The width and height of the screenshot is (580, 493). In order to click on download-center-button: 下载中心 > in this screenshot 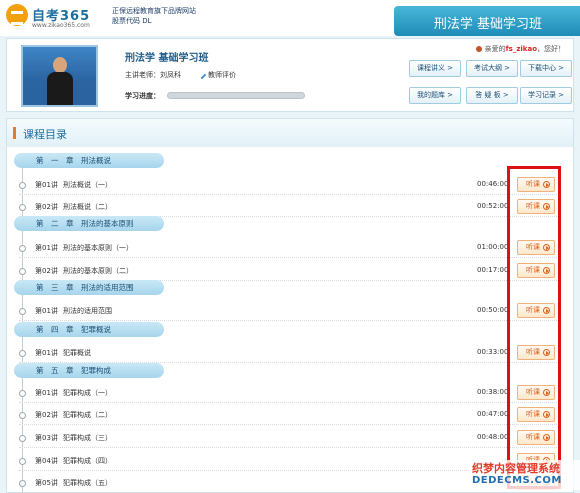, I will do `click(546, 68)`.